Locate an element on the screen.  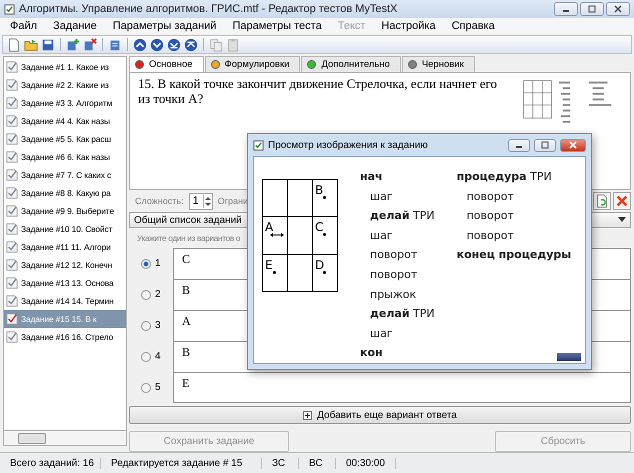
menu-item: Параметры теста is located at coordinates (277, 26).